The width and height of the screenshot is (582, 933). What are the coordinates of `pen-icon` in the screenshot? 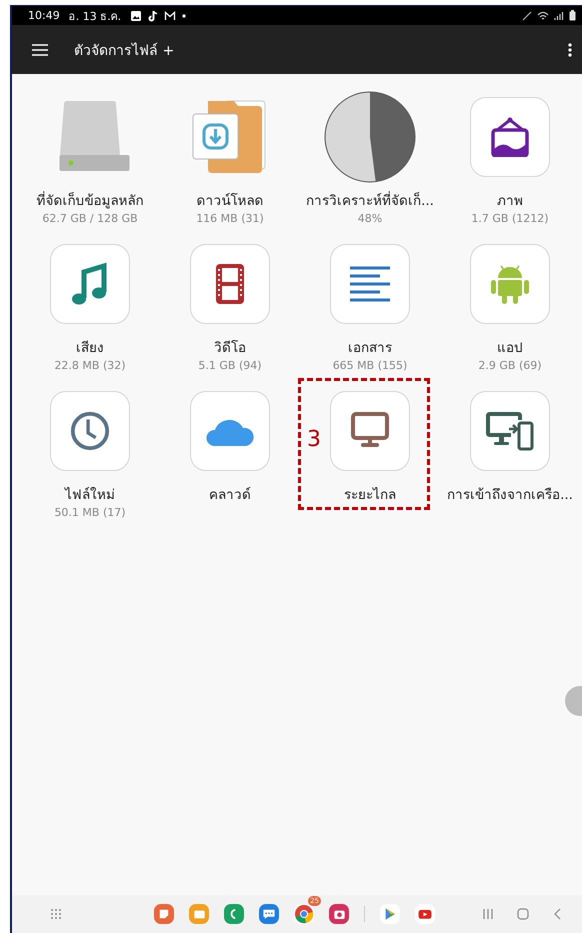 It's located at (527, 15).